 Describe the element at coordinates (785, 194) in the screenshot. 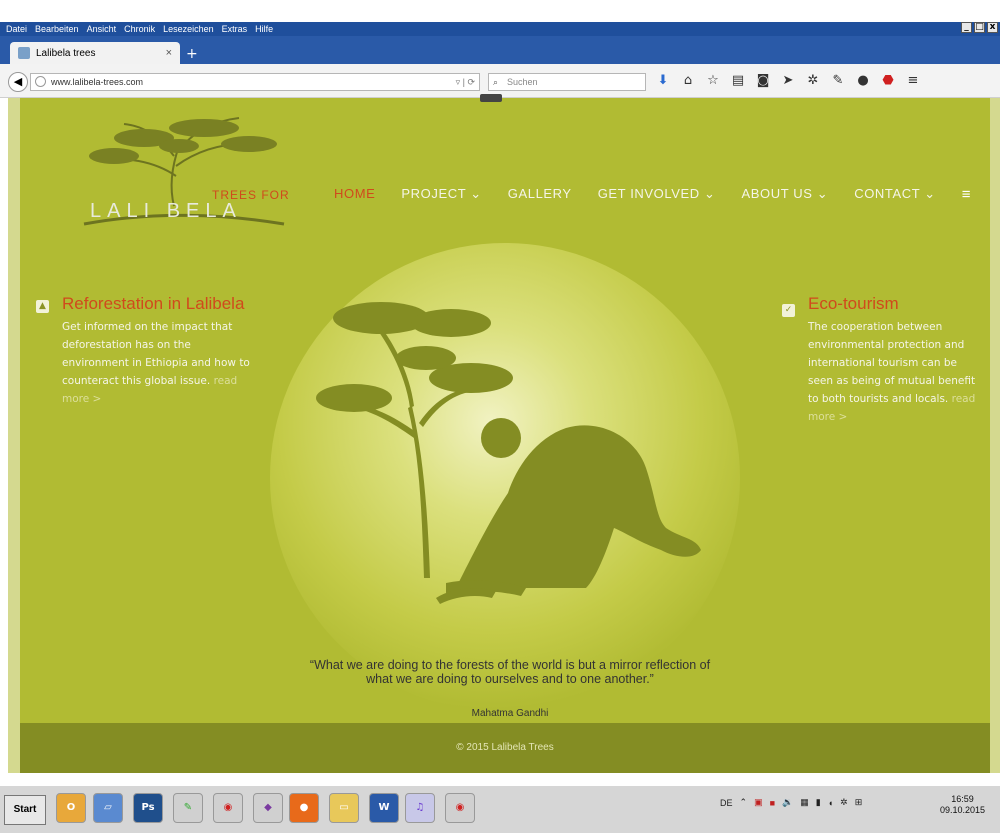

I see `nav-about-us: ABOUT US ⌄` at that location.